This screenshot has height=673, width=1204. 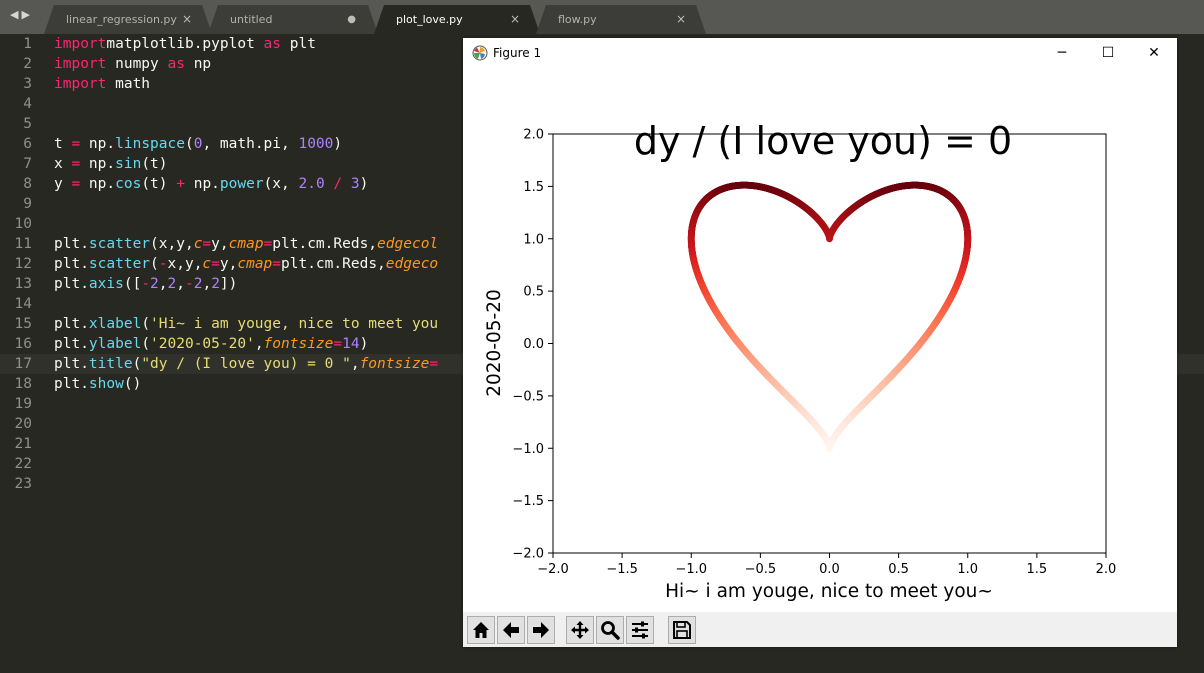 I want to click on back-button, so click(x=511, y=630).